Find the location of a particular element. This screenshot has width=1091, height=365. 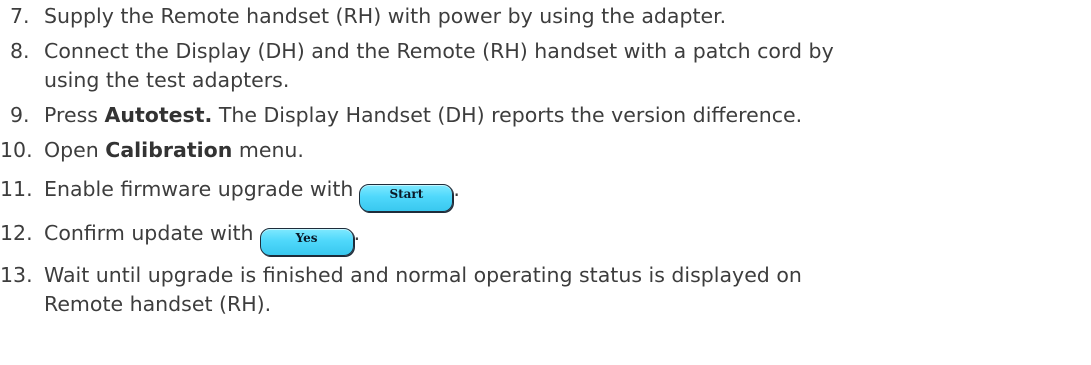

step-number: 8. is located at coordinates (20, 51).